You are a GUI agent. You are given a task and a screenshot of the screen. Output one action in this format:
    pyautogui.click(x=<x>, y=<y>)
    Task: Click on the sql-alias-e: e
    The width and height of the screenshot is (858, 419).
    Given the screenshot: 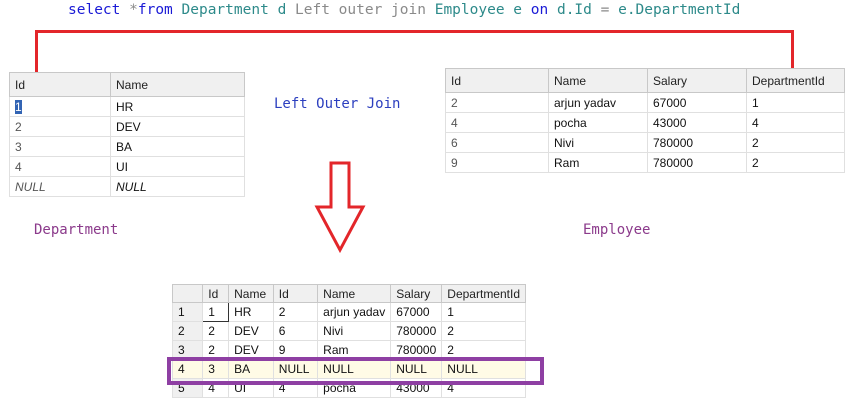 What is the action you would take?
    pyautogui.click(x=518, y=10)
    